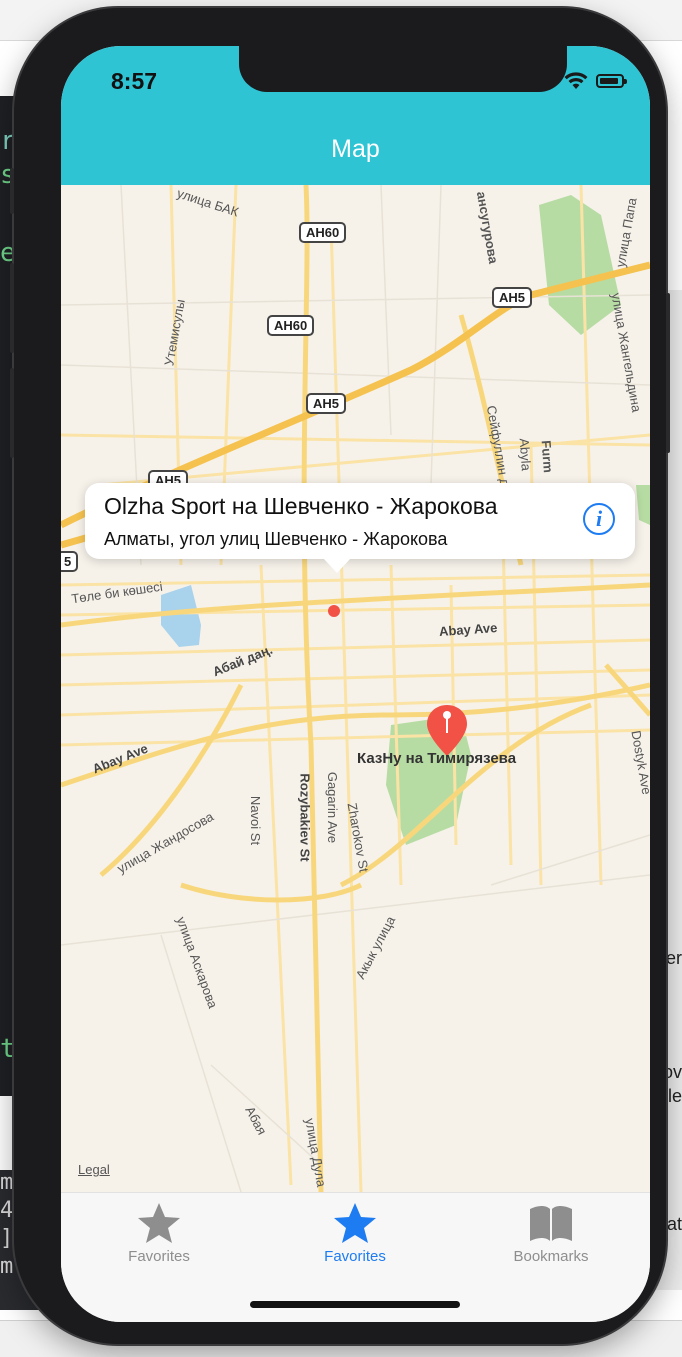 This screenshot has width=682, height=1357. Describe the element at coordinates (674, 1096) in the screenshot. I see `inspector-fragment: le` at that location.